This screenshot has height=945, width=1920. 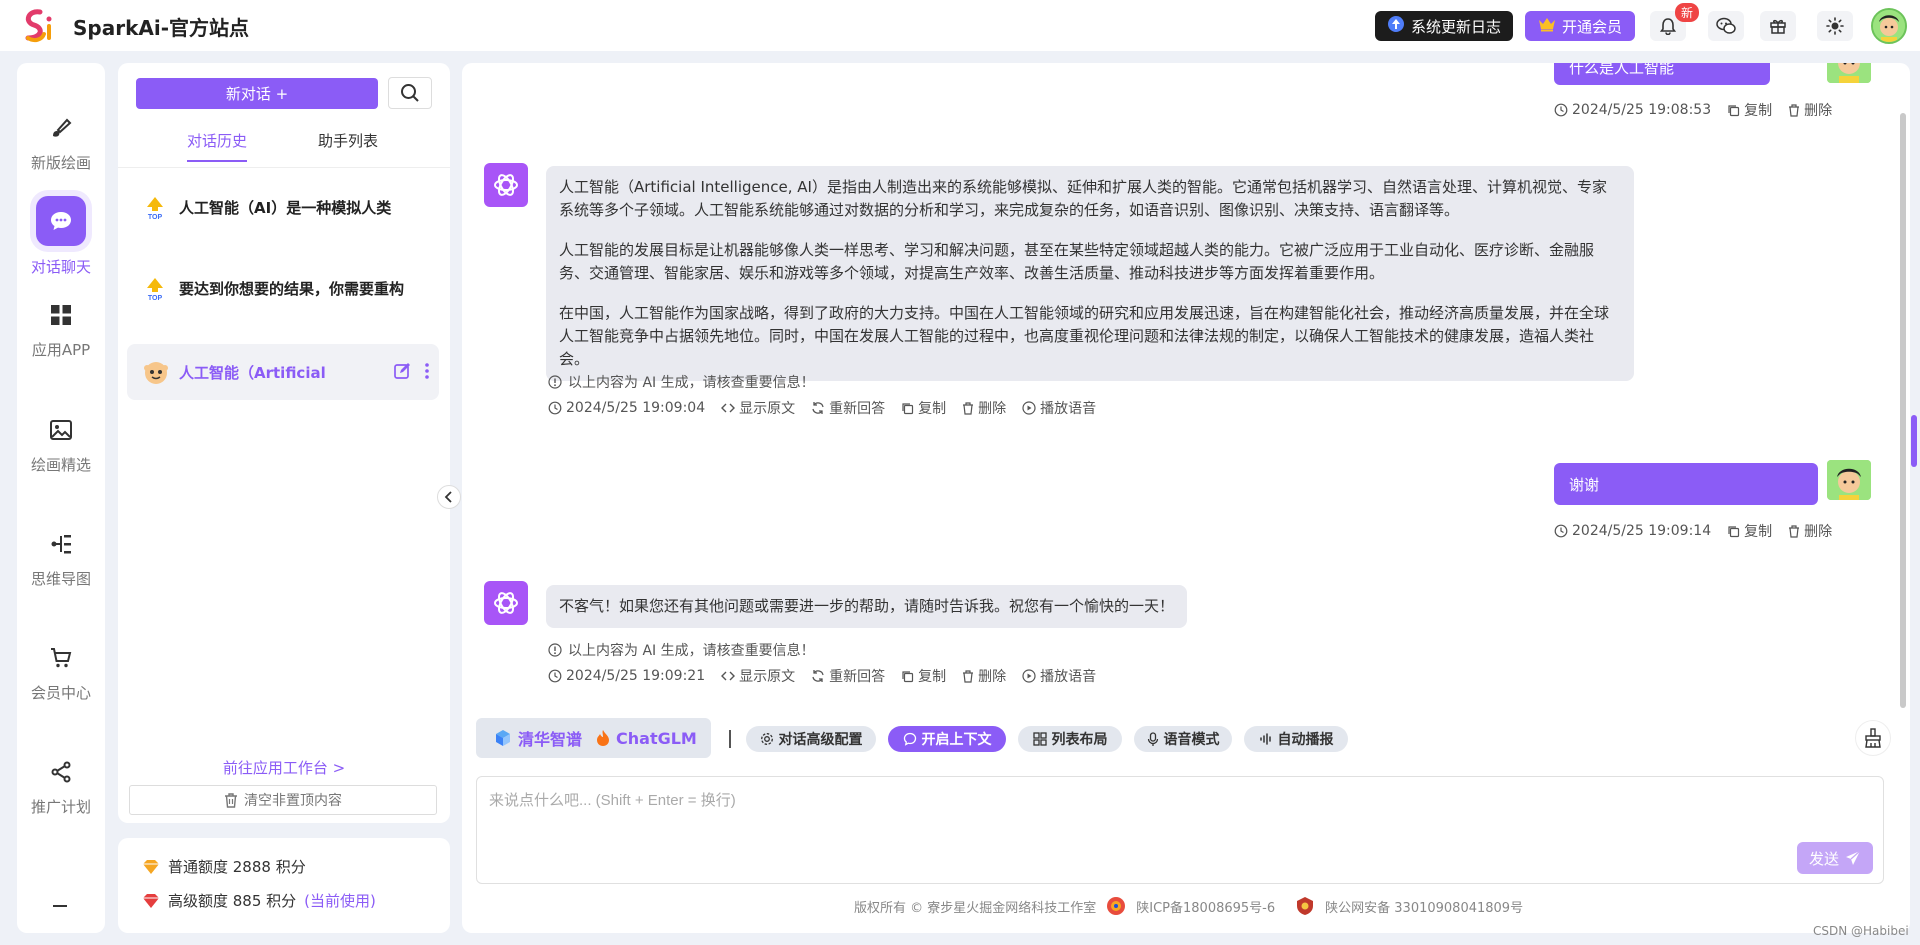 I want to click on refresh-icon, so click(x=818, y=676).